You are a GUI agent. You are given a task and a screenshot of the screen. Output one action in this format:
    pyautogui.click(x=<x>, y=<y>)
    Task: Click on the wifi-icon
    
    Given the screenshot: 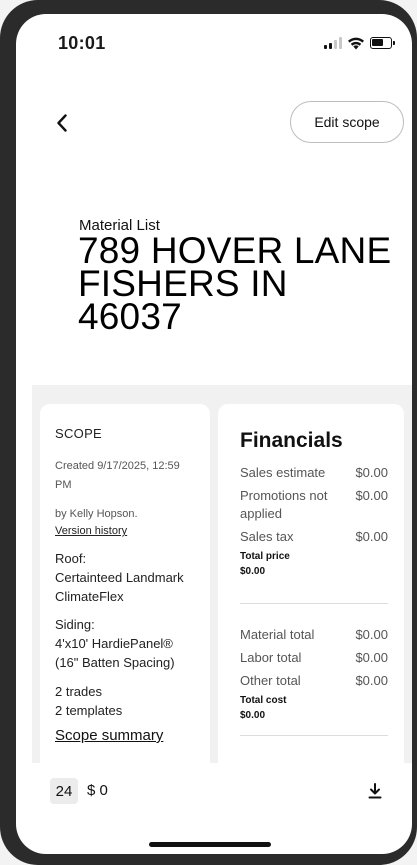 What is the action you would take?
    pyautogui.click(x=356, y=43)
    